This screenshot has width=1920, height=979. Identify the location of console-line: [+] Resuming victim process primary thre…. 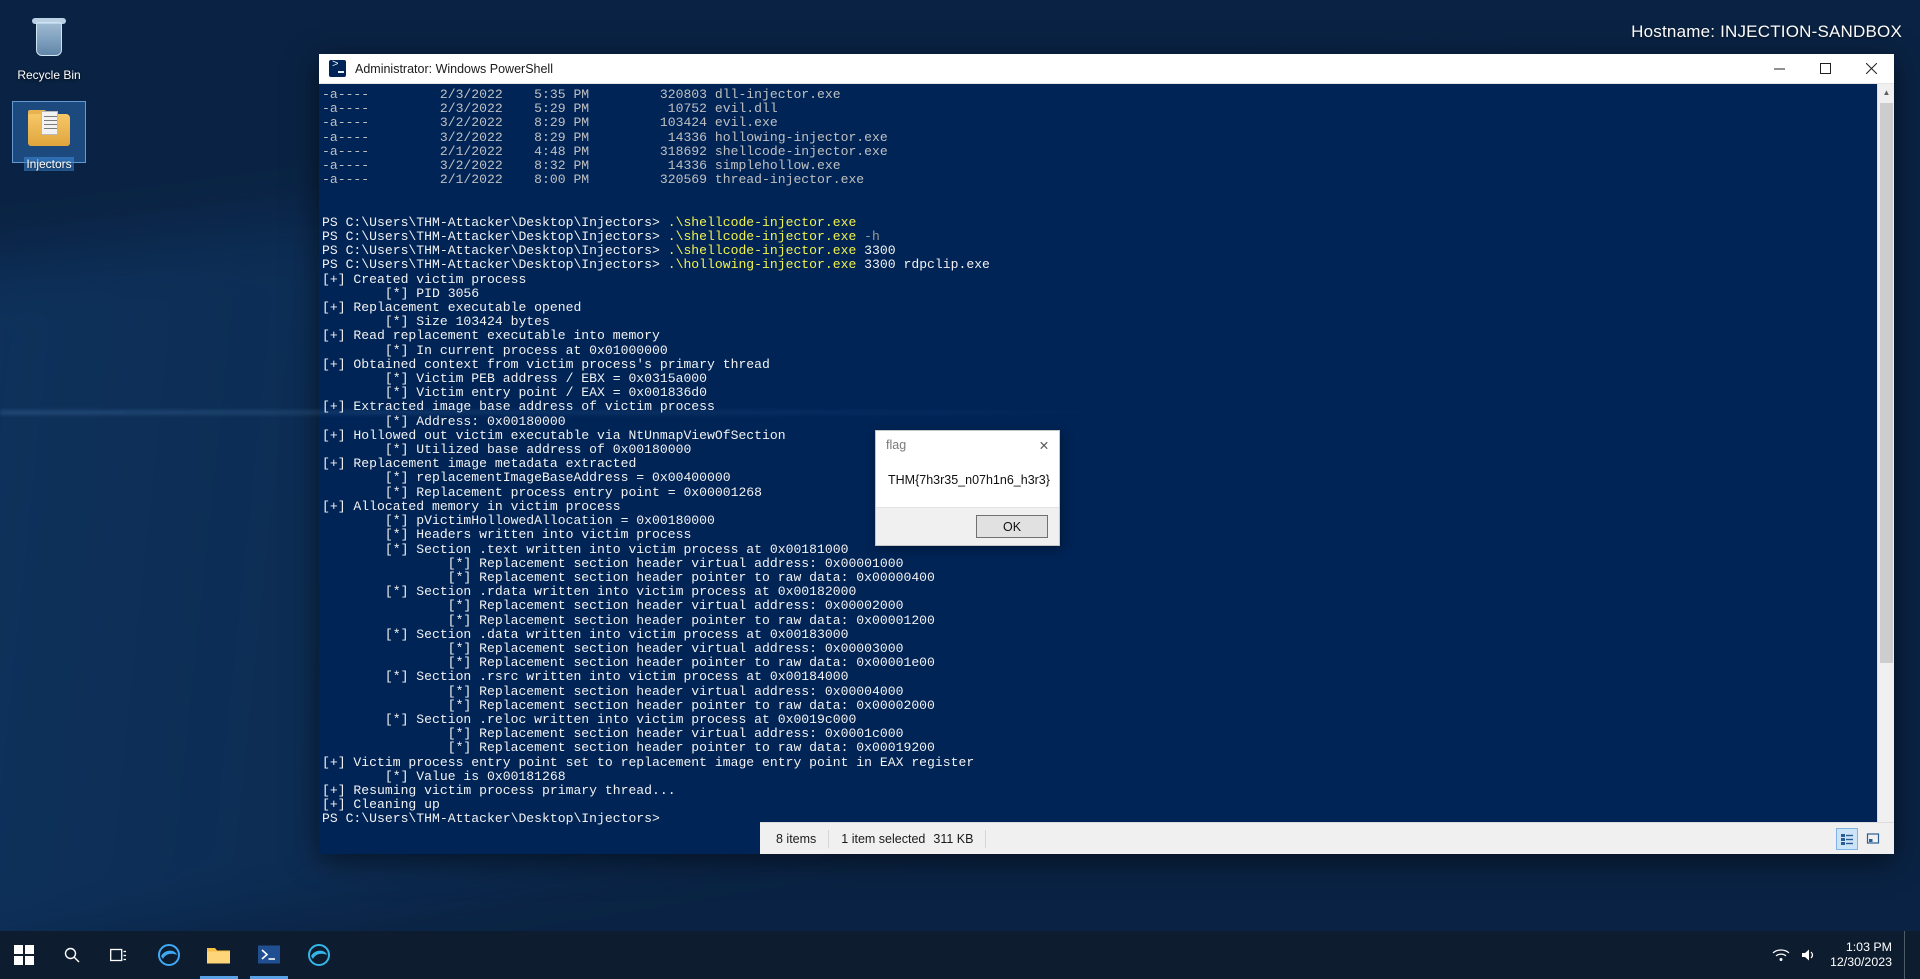
(499, 790).